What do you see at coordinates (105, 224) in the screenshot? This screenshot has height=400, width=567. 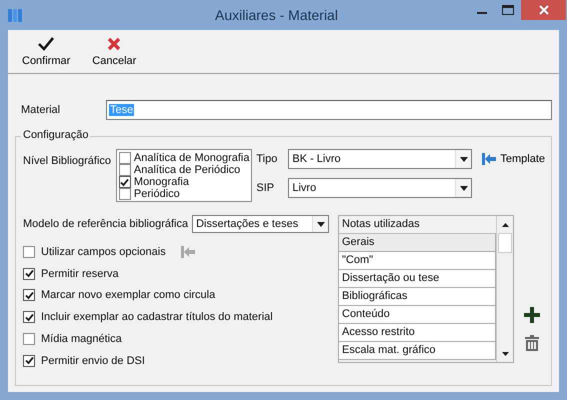 I see `field-label: Modelo de referência bibliográfica` at bounding box center [105, 224].